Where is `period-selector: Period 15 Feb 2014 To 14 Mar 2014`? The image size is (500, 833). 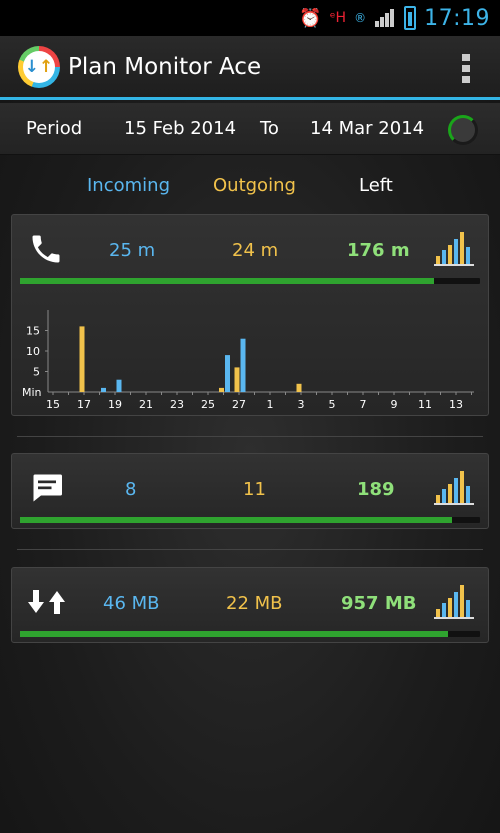
period-selector: Period 15 Feb 2014 To 14 Mar 2014 is located at coordinates (250, 129).